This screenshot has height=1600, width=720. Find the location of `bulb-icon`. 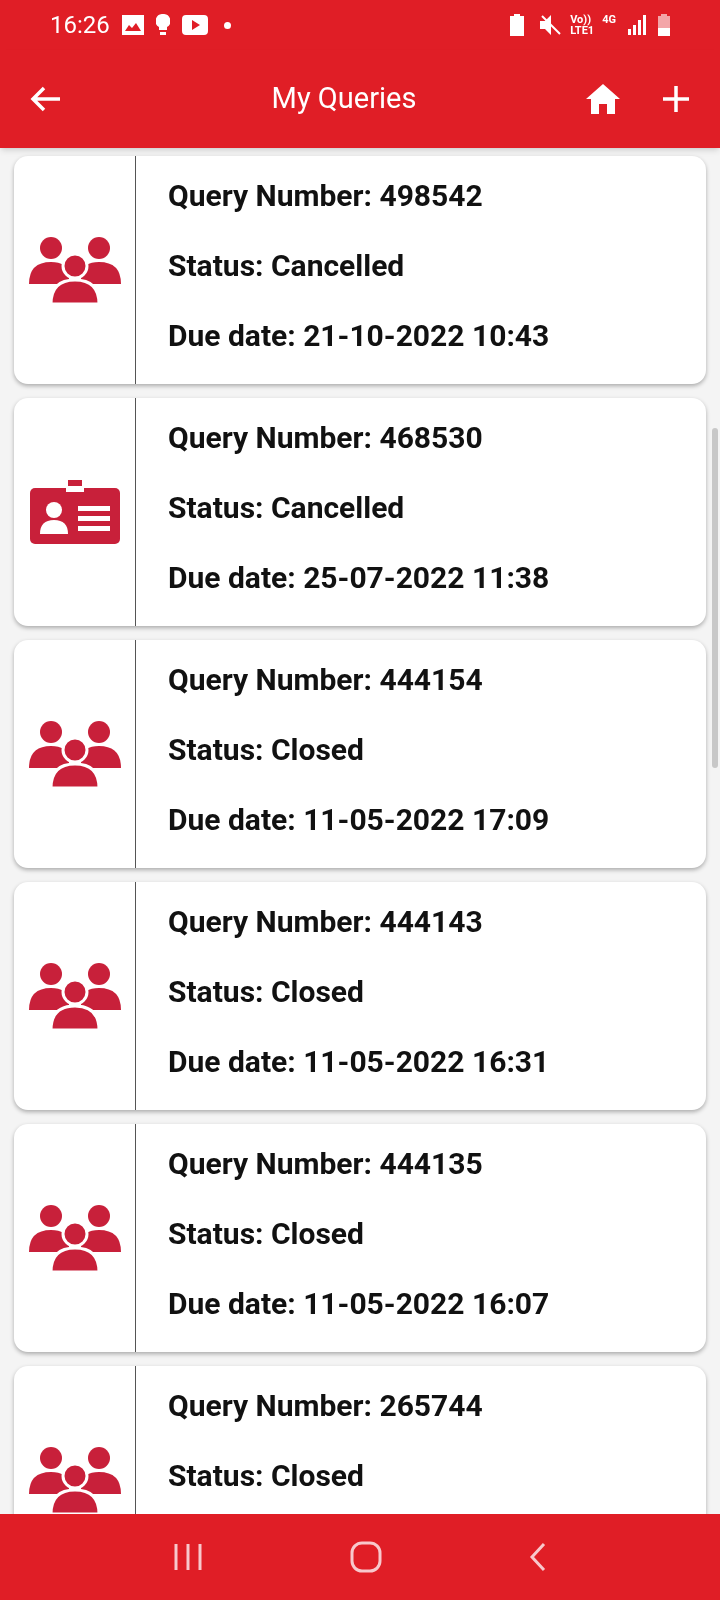

bulb-icon is located at coordinates (162, 25).